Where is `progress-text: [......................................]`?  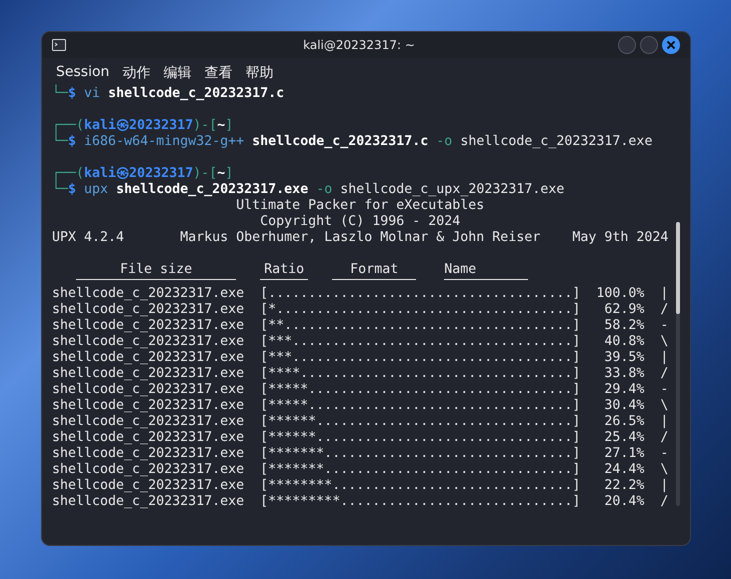
progress-text: [......................................] is located at coordinates (420, 294).